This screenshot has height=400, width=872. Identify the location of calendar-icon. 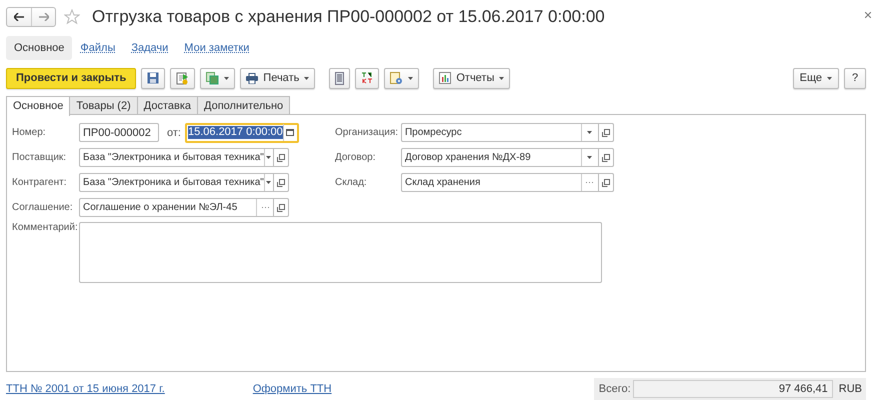
(290, 132).